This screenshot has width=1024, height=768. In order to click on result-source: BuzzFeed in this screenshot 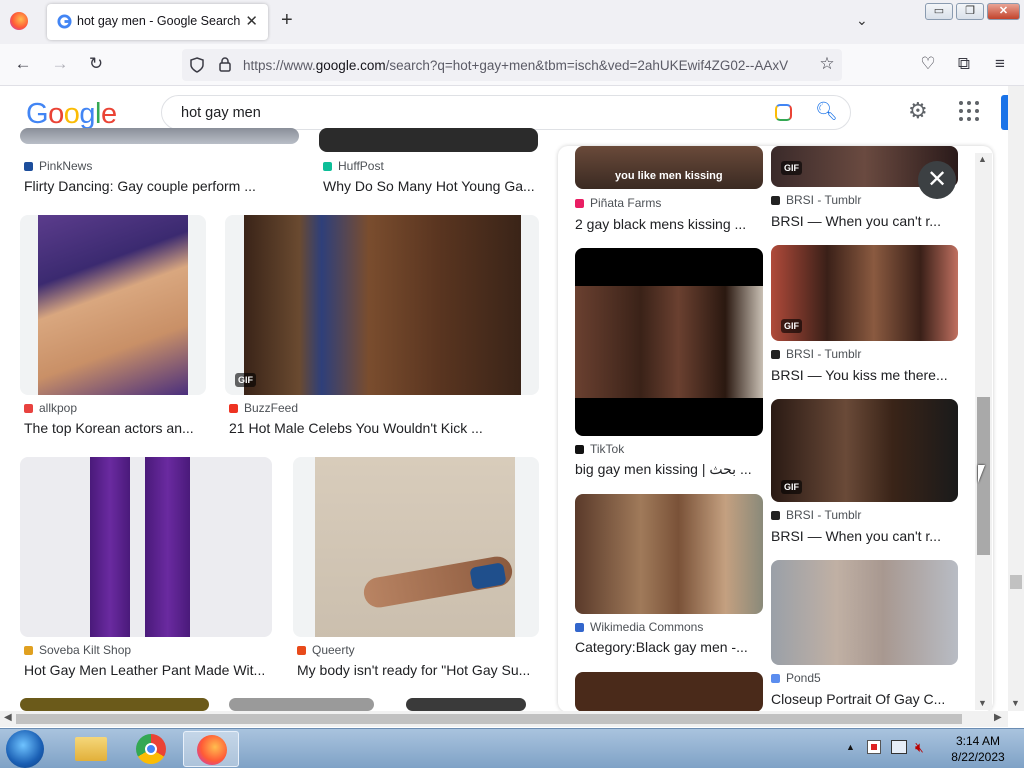, I will do `click(263, 408)`.